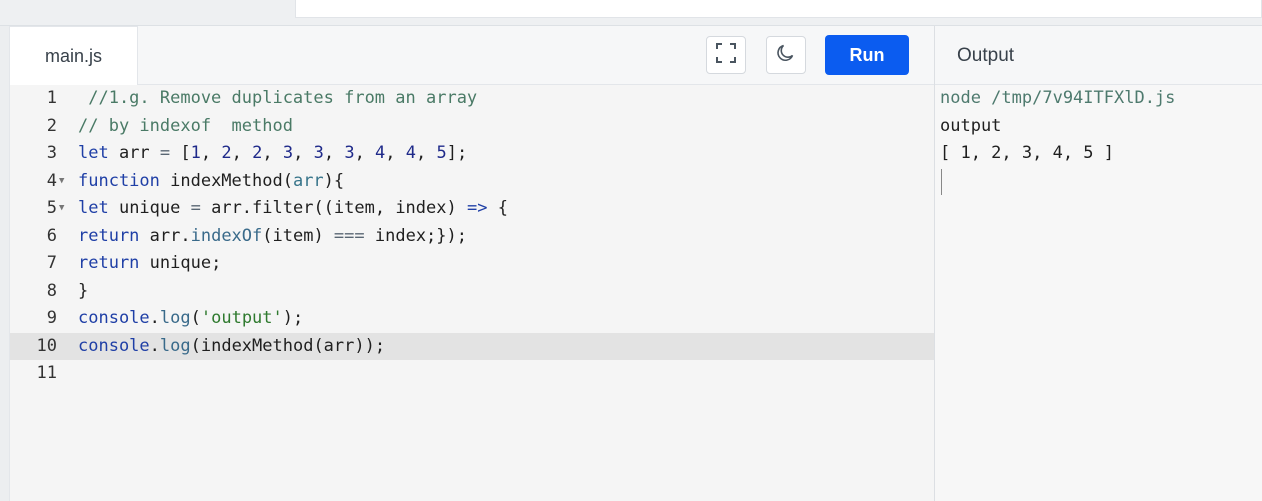  I want to click on code-text: function indexMethod(arr){, so click(211, 182).